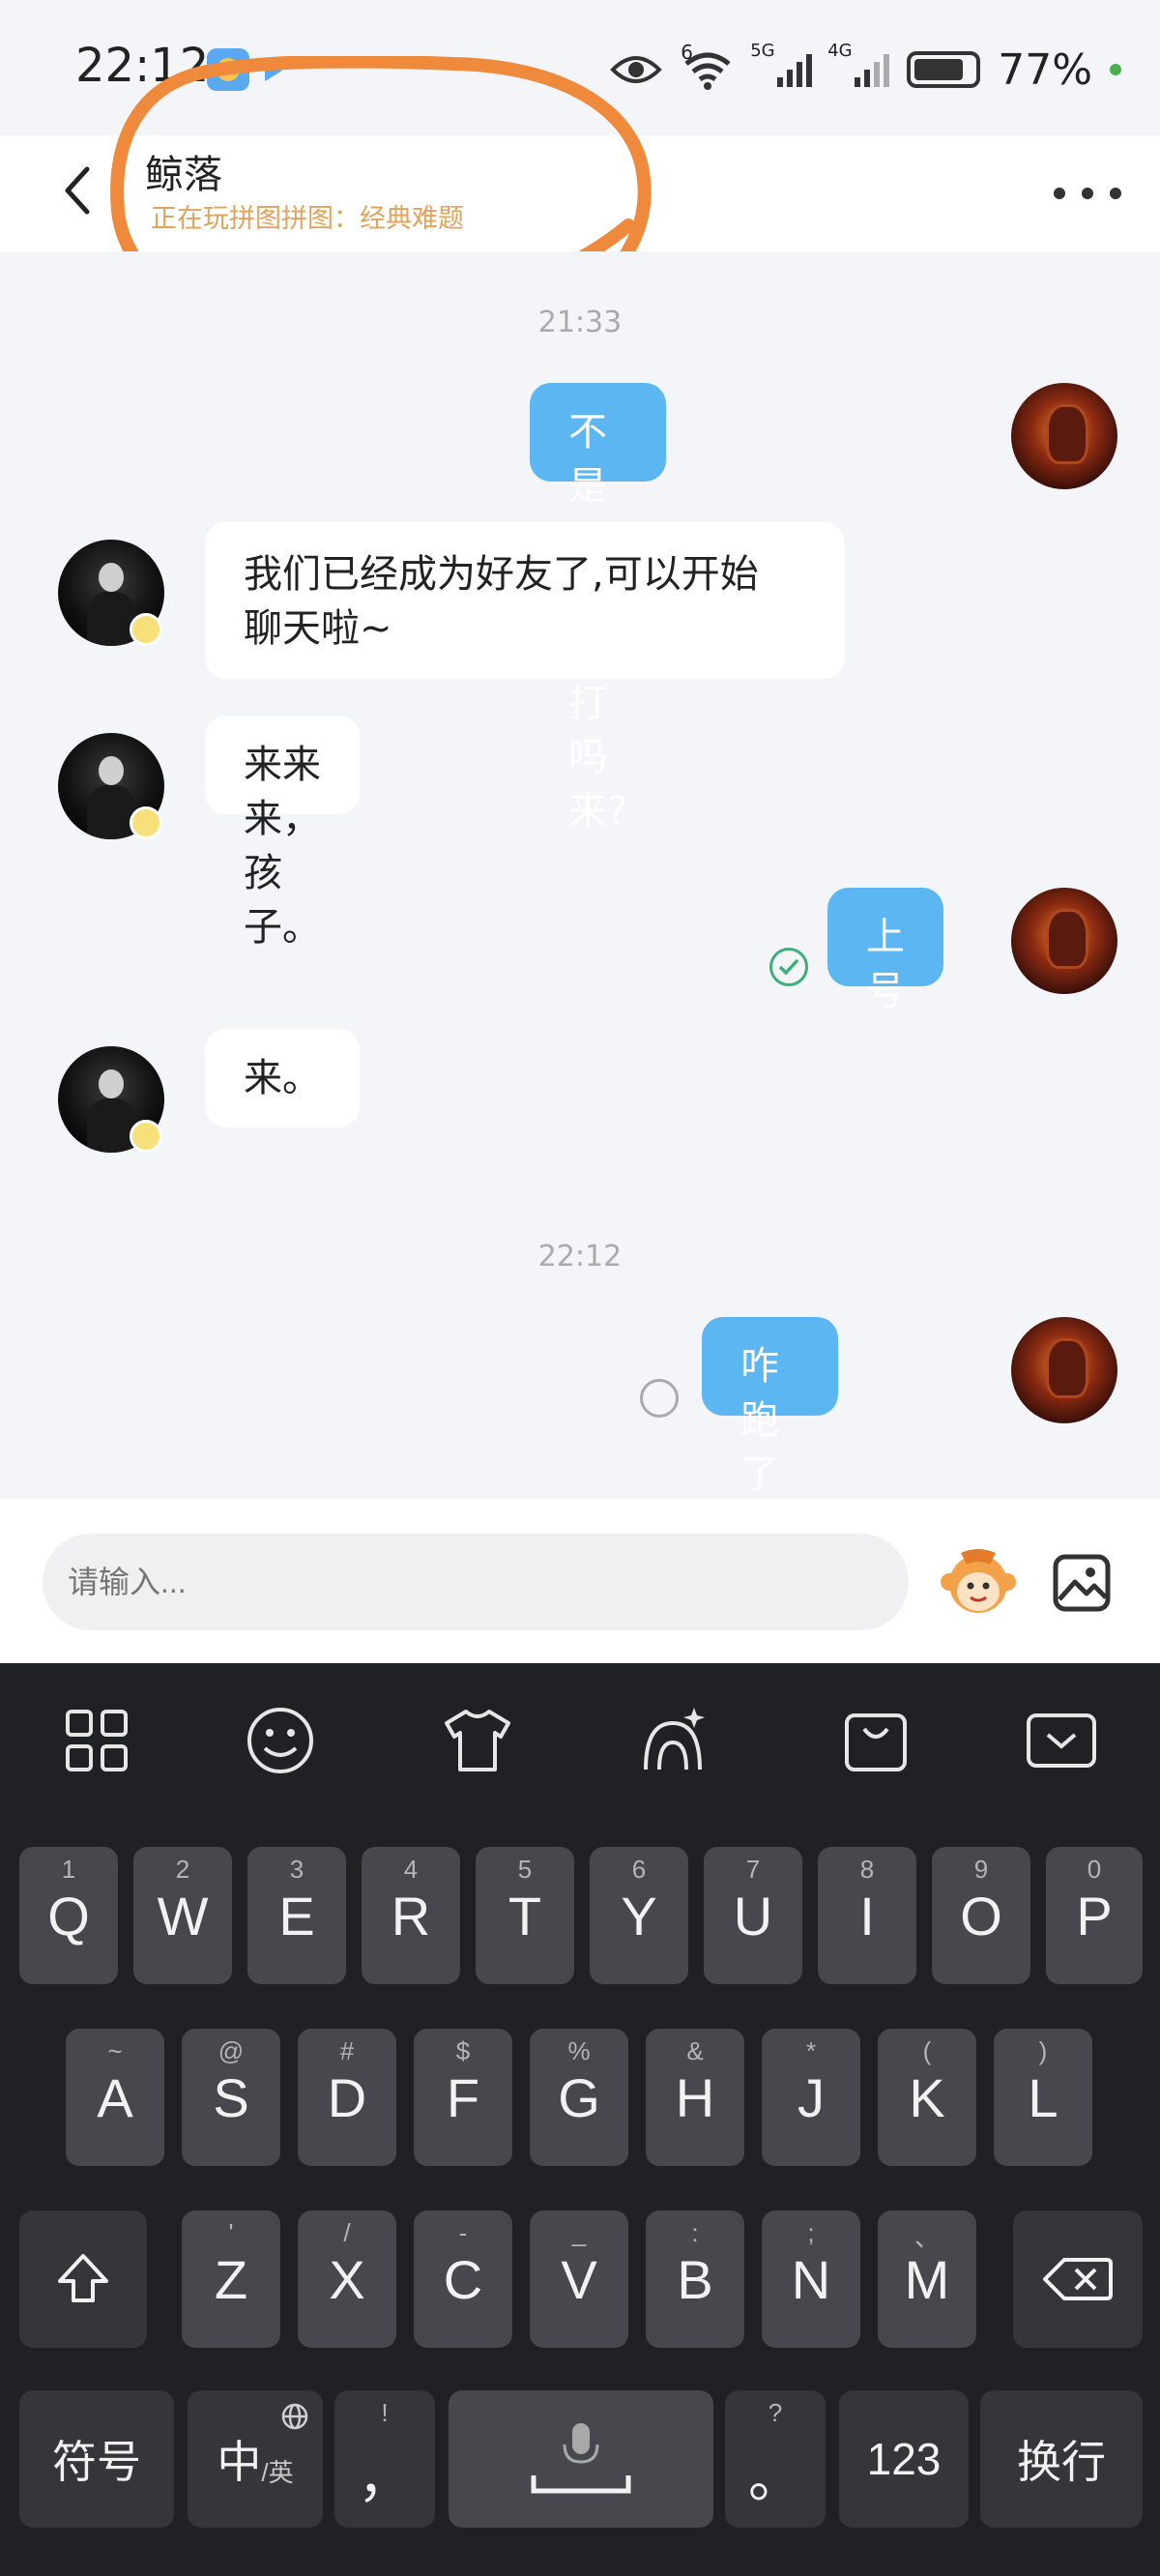  I want to click on grid-menu-icon, so click(96, 1740).